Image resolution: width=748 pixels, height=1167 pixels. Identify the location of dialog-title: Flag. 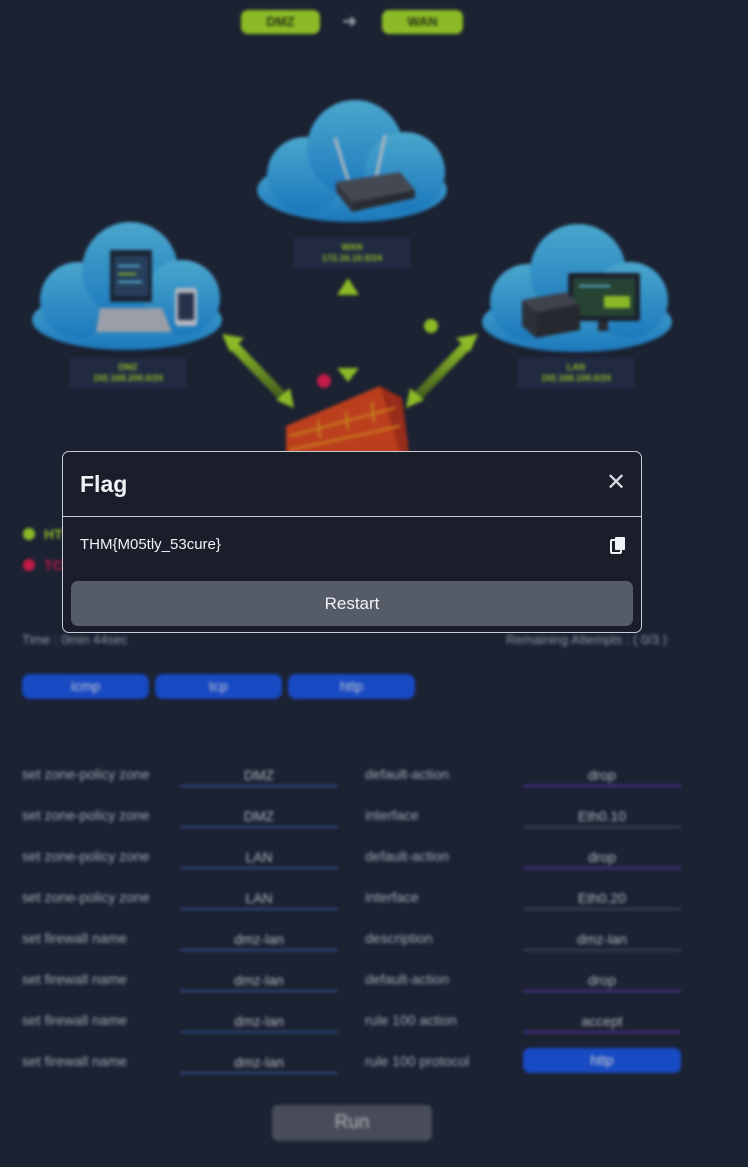
(104, 484).